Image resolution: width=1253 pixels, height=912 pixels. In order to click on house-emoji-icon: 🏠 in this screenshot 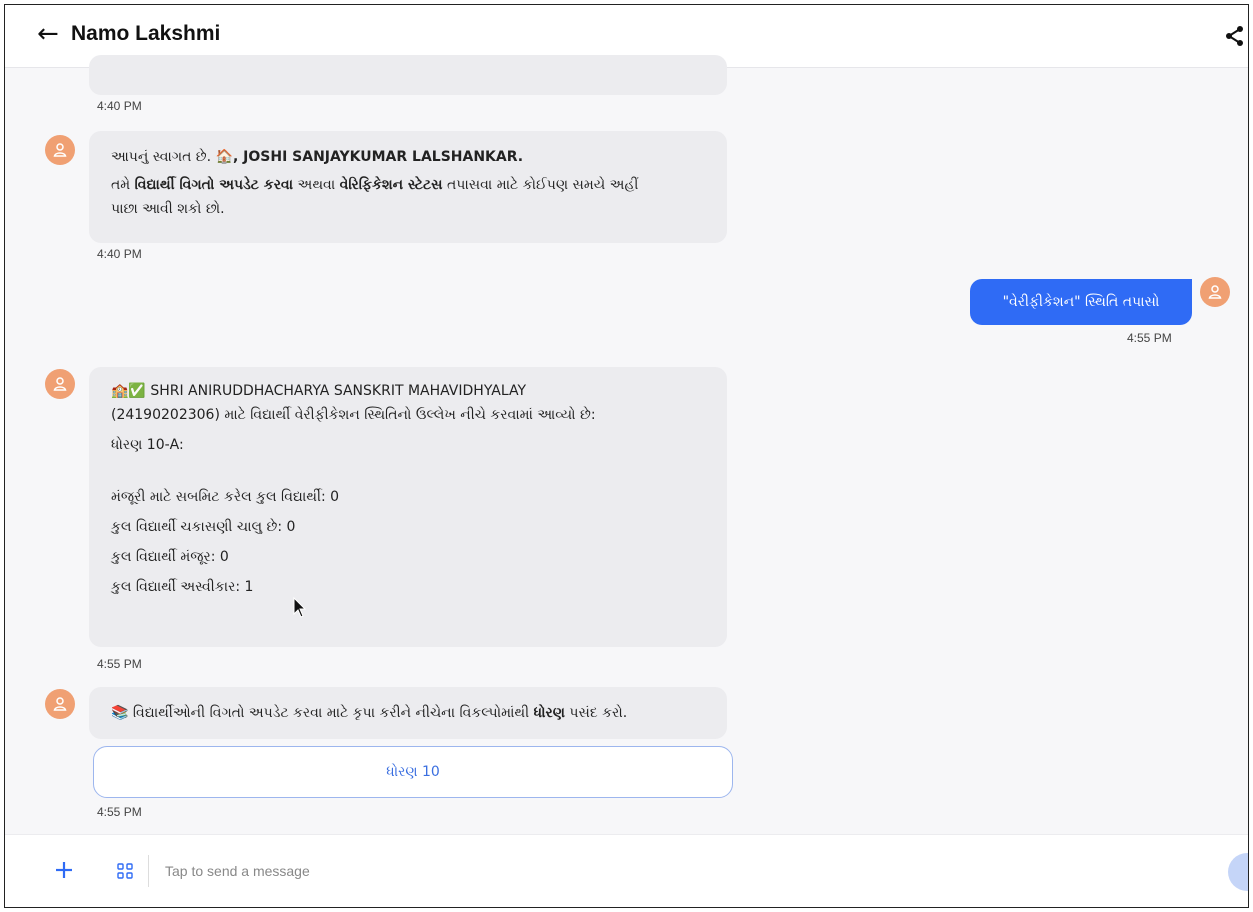, I will do `click(224, 157)`.